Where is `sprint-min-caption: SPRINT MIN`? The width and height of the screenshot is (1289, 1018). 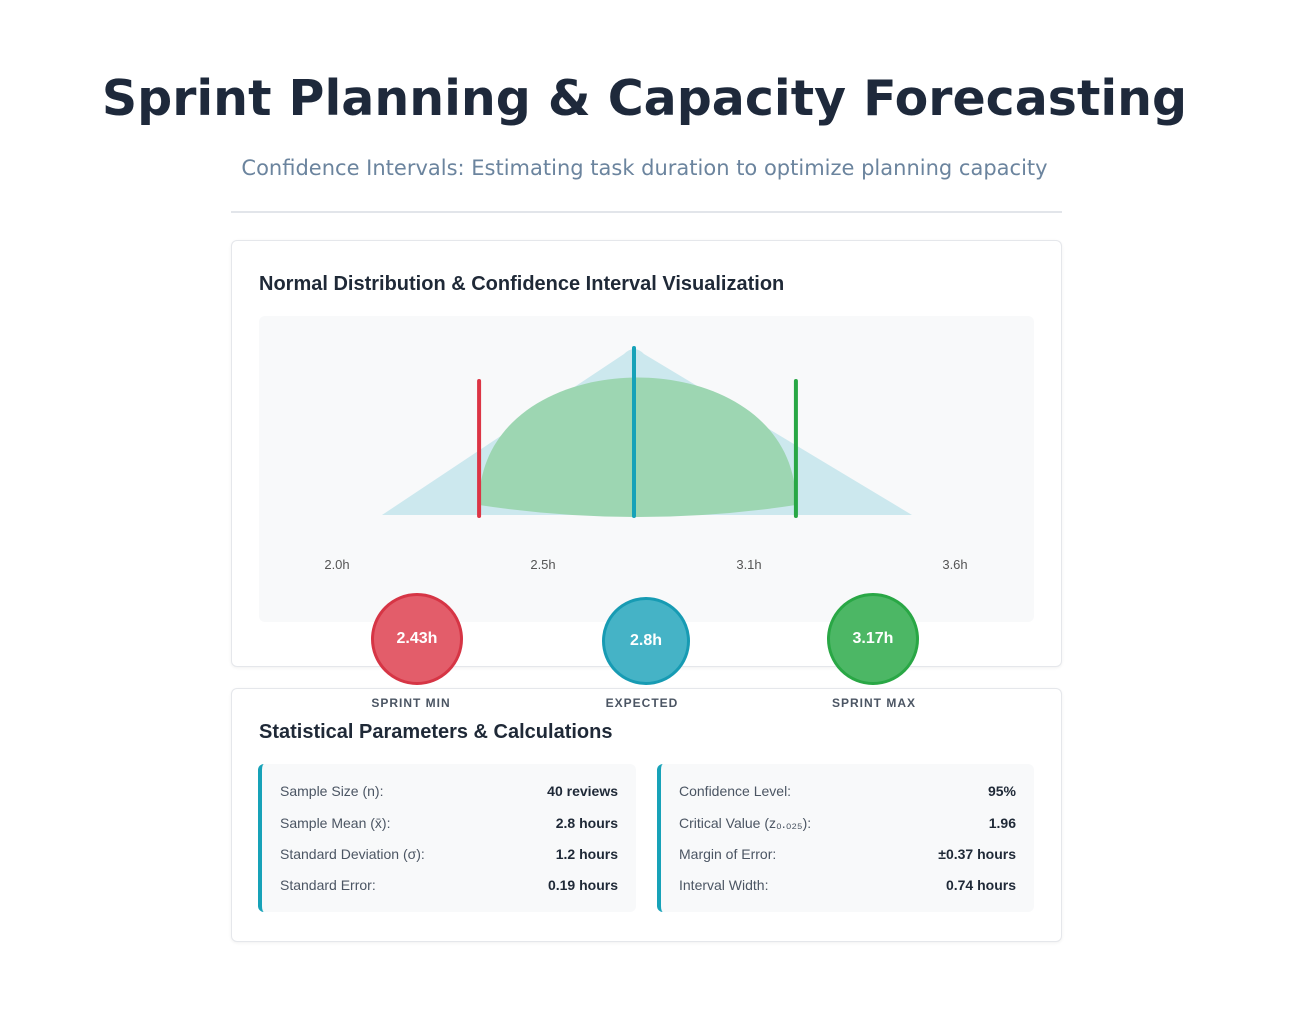
sprint-min-caption: SPRINT MIN is located at coordinates (411, 703).